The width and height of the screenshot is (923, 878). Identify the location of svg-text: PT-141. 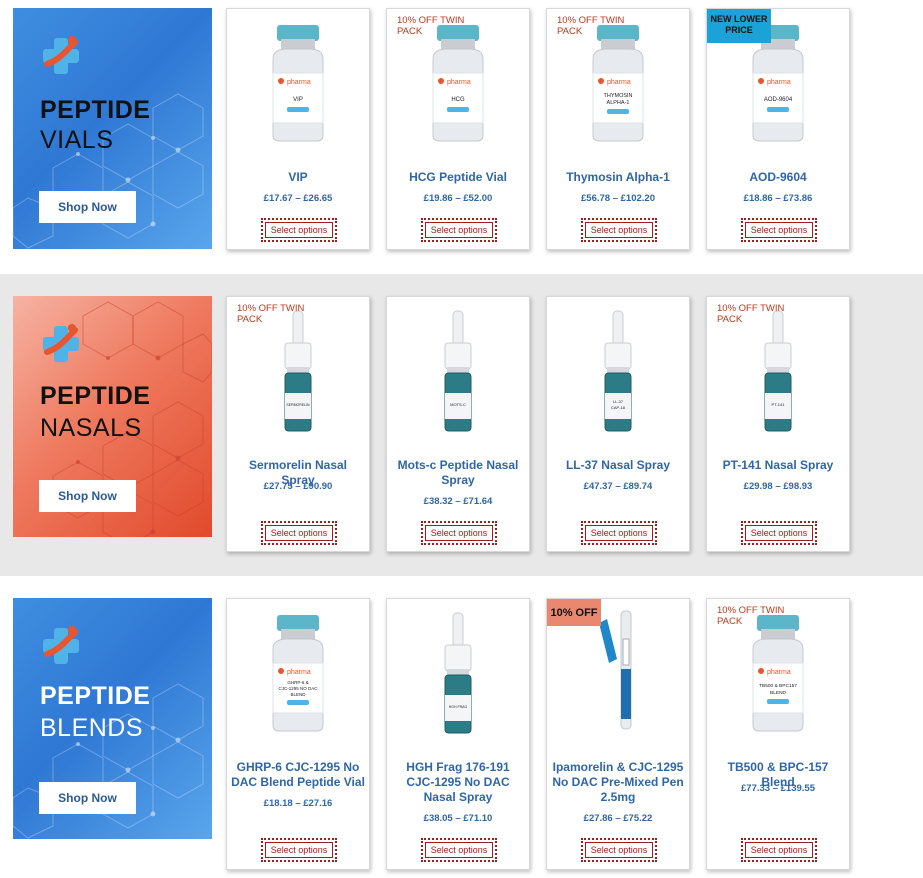
(779, 404).